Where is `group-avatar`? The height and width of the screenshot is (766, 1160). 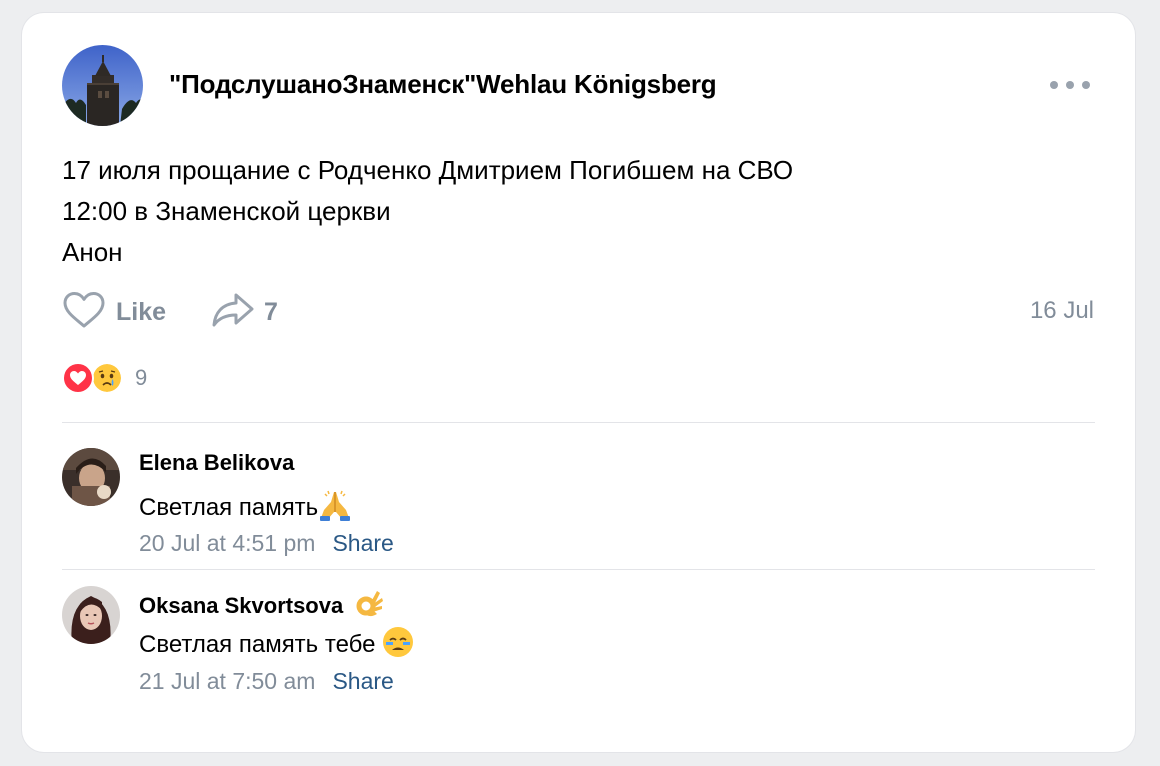 group-avatar is located at coordinates (102, 85).